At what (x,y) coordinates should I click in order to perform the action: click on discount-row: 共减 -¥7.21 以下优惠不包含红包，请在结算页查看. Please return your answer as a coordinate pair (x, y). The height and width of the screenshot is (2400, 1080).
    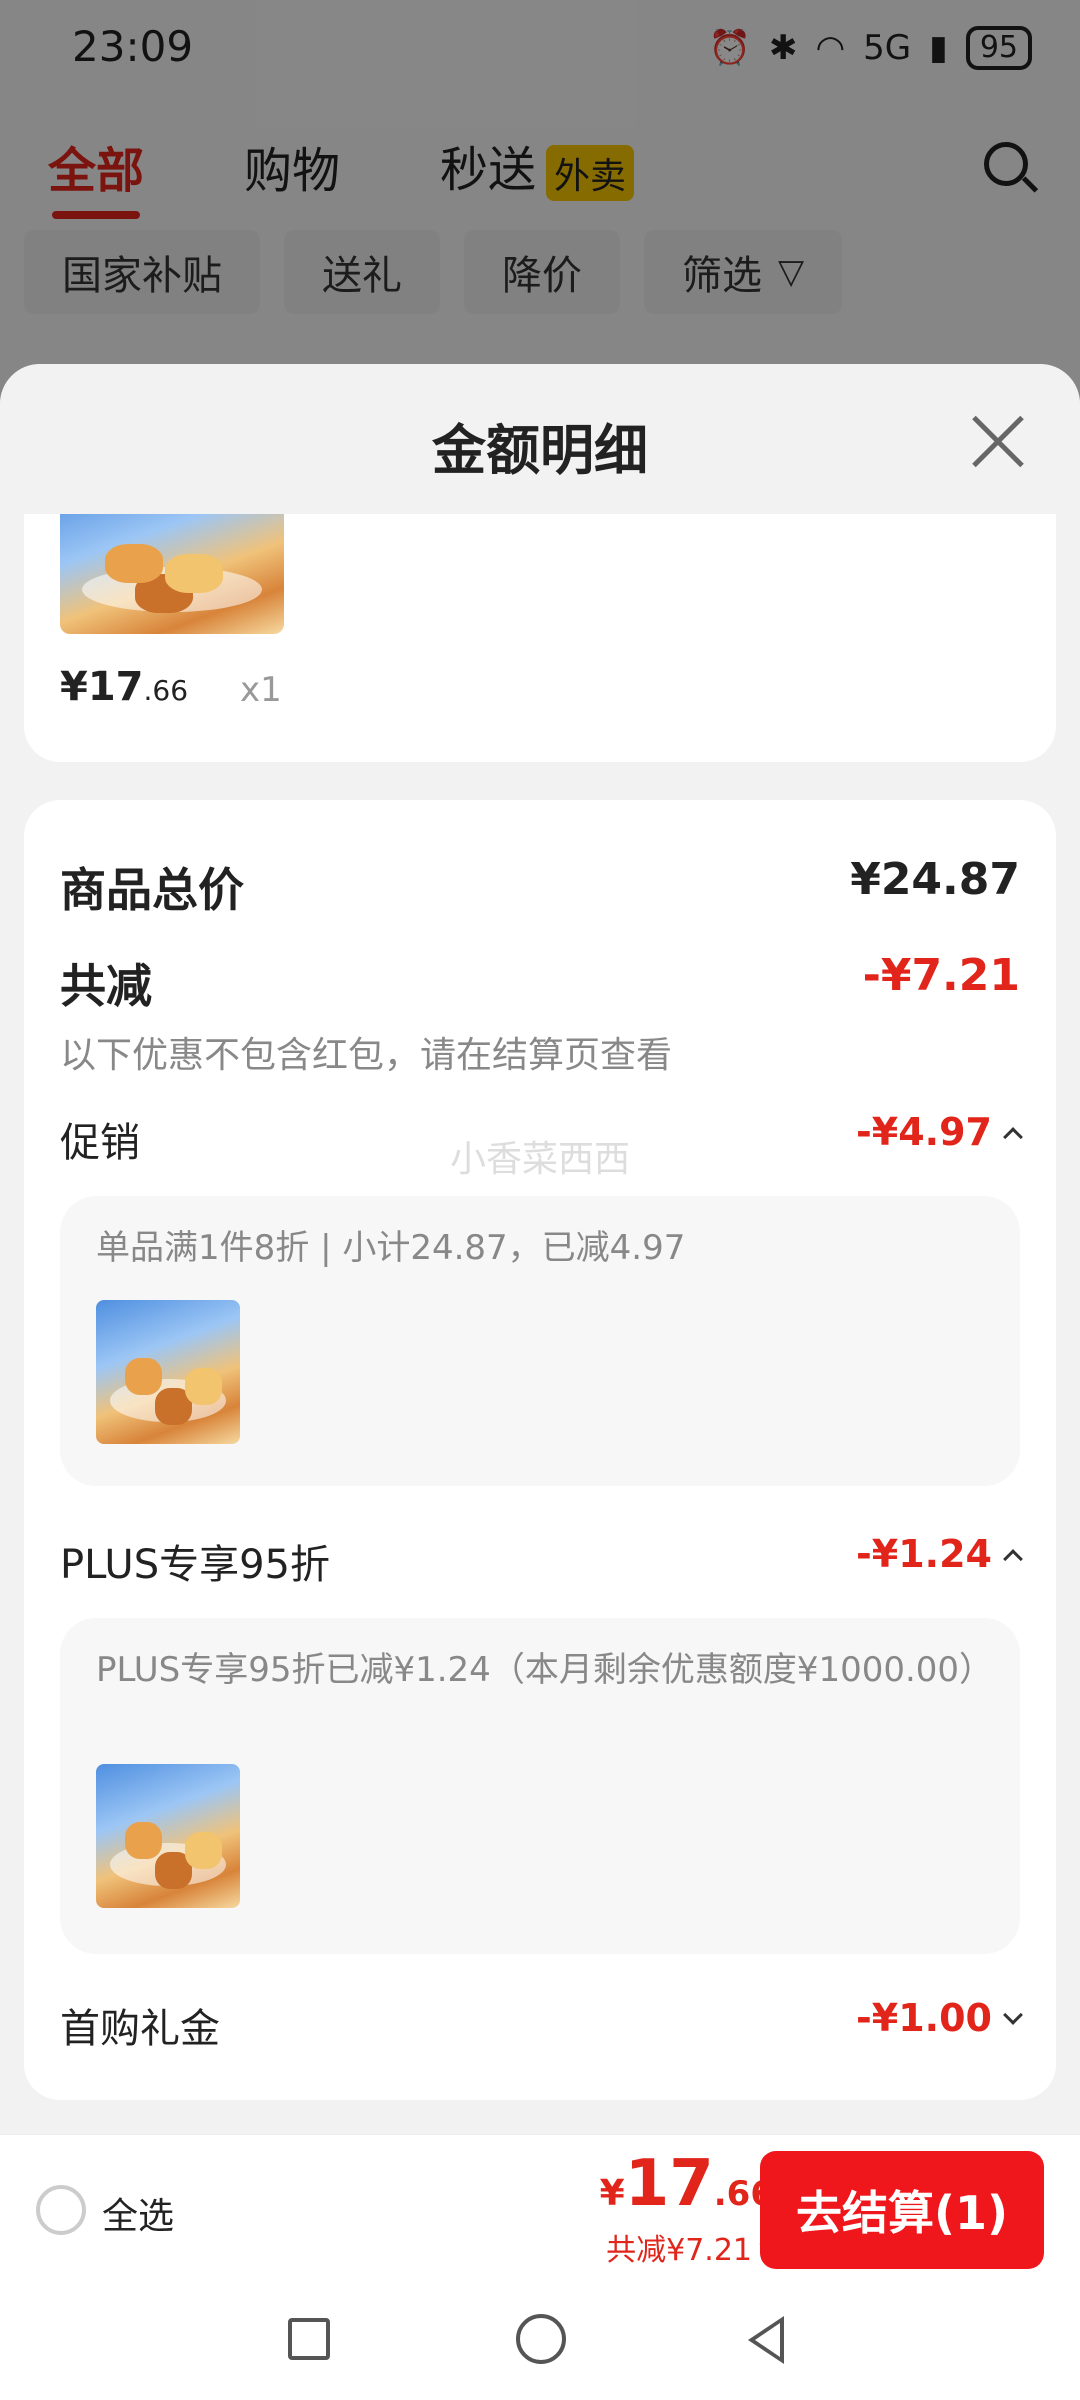
    Looking at the image, I should click on (540, 1015).